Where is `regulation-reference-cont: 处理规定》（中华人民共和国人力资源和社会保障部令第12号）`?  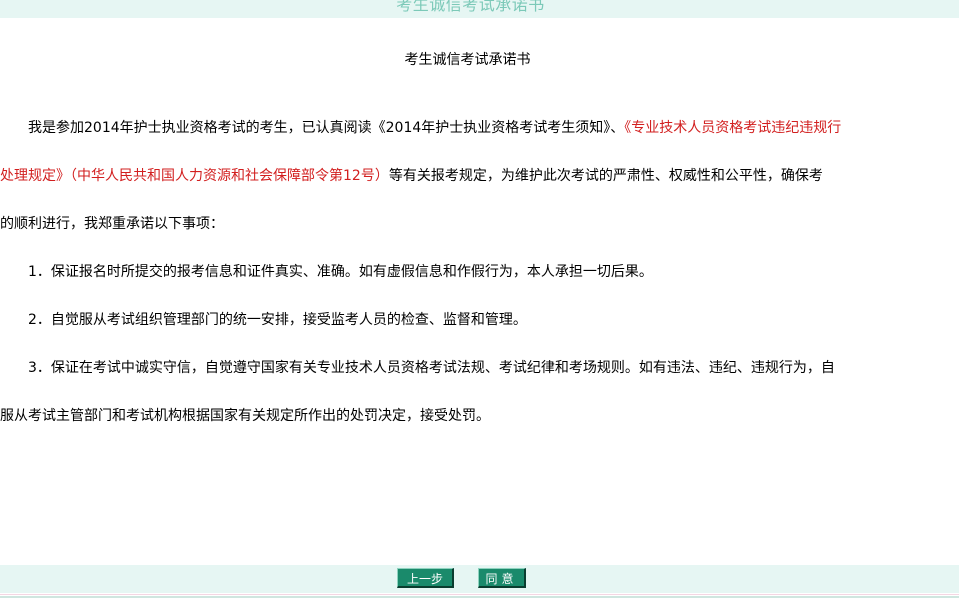
regulation-reference-cont: 处理规定》（中华人民共和国人力资源和社会保障部令第12号） is located at coordinates (194, 176).